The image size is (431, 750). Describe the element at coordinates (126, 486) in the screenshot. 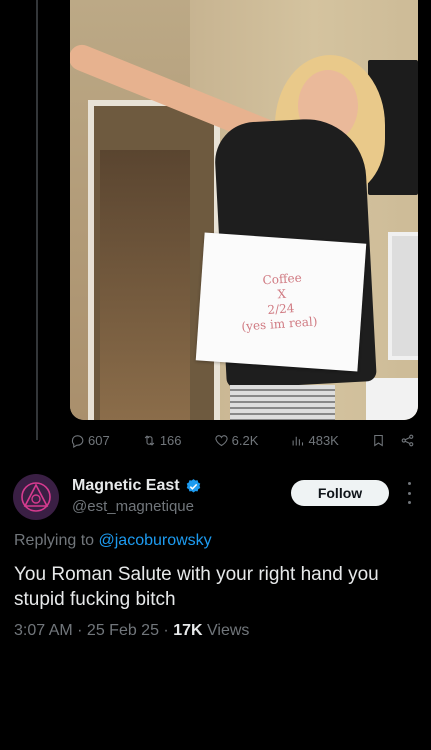

I see `reply-author-name: Magnetic East` at that location.